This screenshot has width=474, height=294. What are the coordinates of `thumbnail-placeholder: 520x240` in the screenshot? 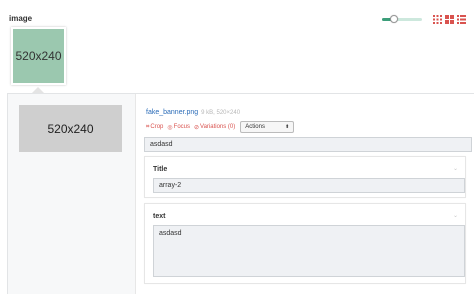 It's located at (38, 56).